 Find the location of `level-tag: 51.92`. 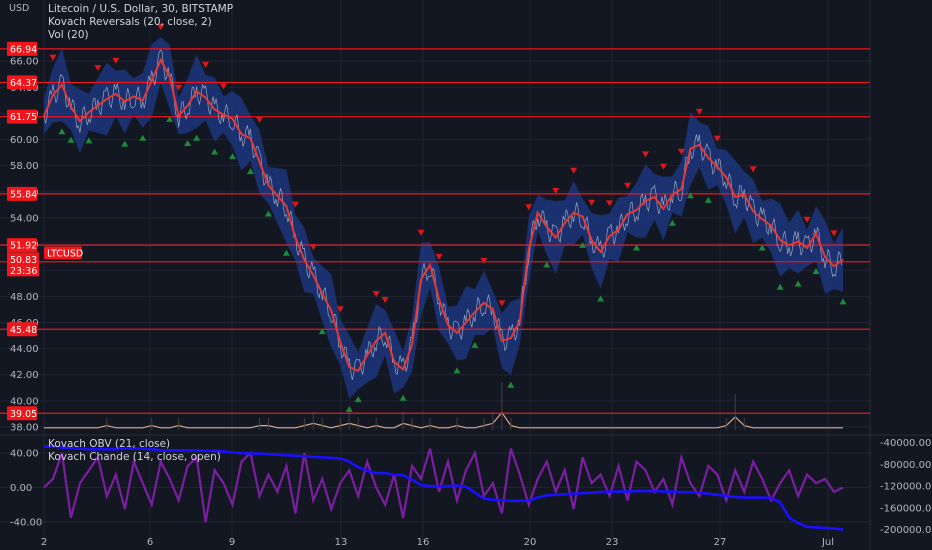

level-tag: 51.92 is located at coordinates (23, 246).